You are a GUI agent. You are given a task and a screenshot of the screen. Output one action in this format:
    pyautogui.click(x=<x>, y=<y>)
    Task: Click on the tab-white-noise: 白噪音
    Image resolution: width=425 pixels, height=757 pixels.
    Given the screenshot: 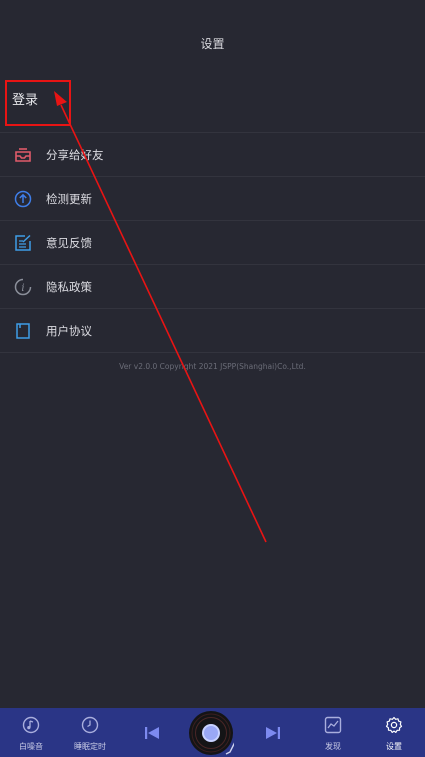 What is the action you would take?
    pyautogui.click(x=31, y=732)
    